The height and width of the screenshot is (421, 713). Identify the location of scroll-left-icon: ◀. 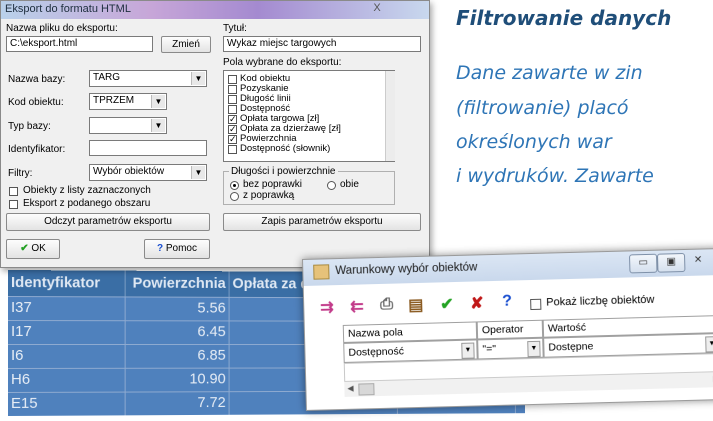
(350, 388).